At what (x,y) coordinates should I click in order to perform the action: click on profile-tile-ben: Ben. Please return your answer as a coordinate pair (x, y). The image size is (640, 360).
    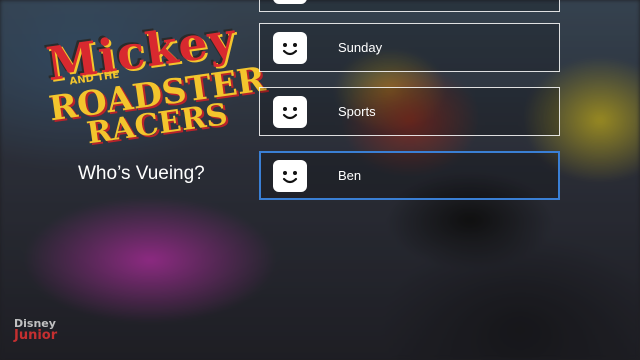
    Looking at the image, I should click on (409, 175).